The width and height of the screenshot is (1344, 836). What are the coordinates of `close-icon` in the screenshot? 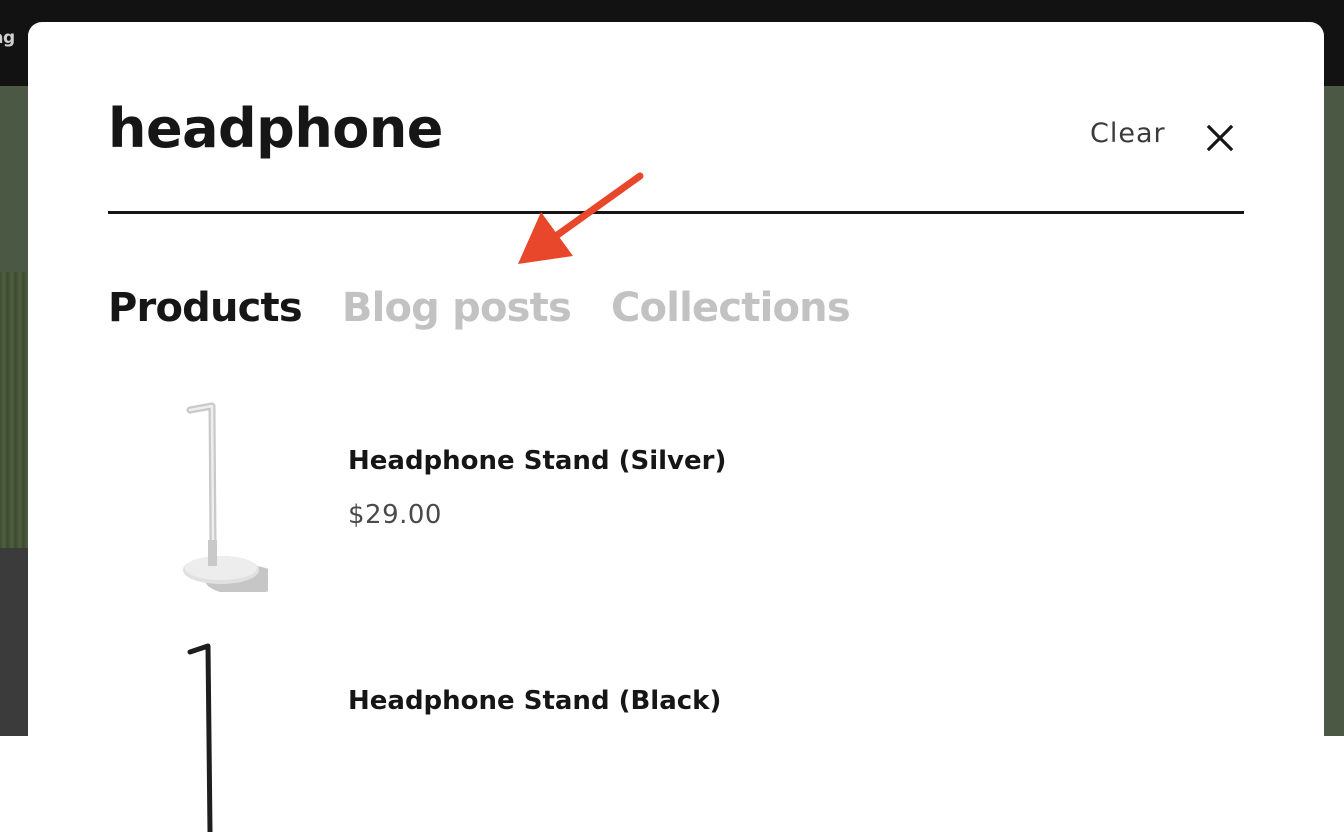 It's located at (1220, 138).